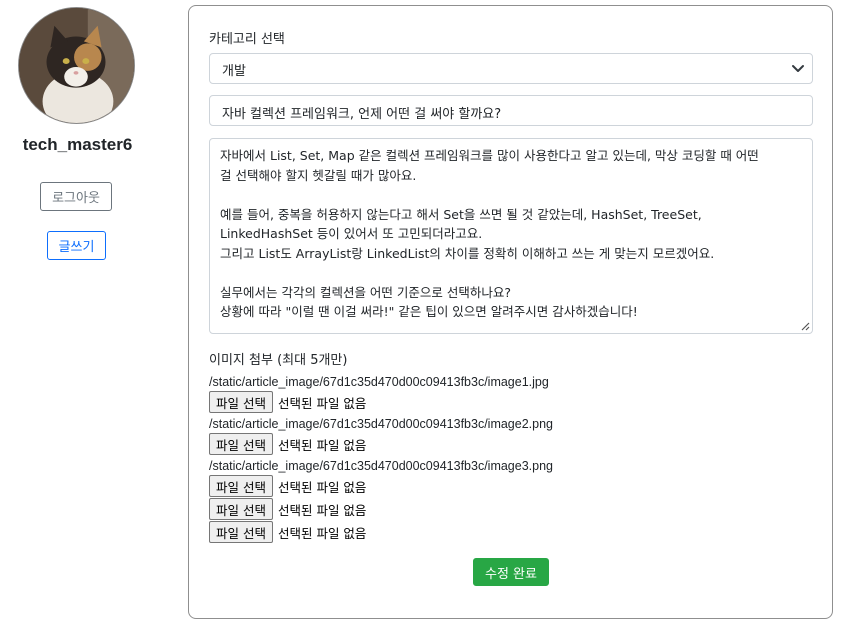 This screenshot has height=627, width=845. Describe the element at coordinates (798, 68) in the screenshot. I see `chevron-down-icon` at that location.